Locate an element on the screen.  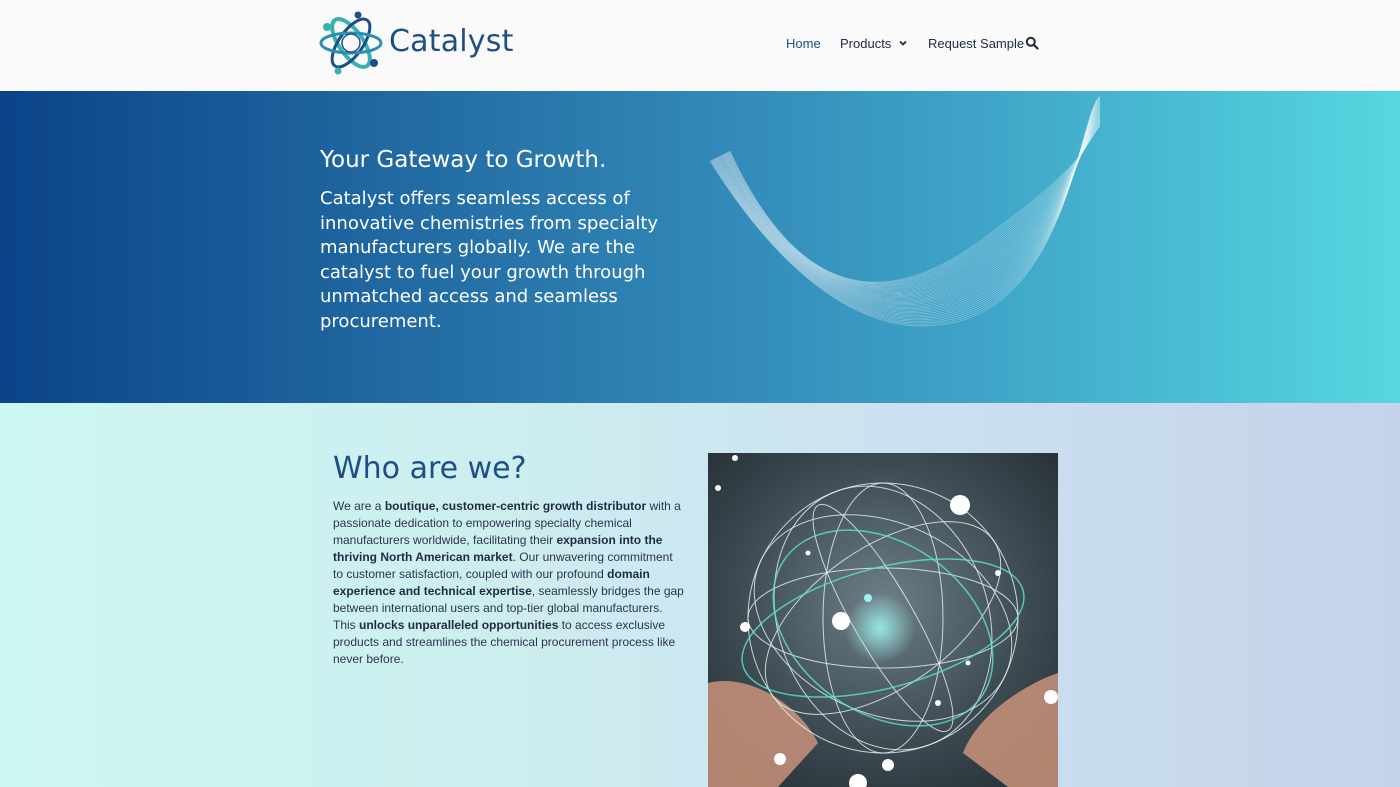
about-text-1: We are a is located at coordinates (359, 506).